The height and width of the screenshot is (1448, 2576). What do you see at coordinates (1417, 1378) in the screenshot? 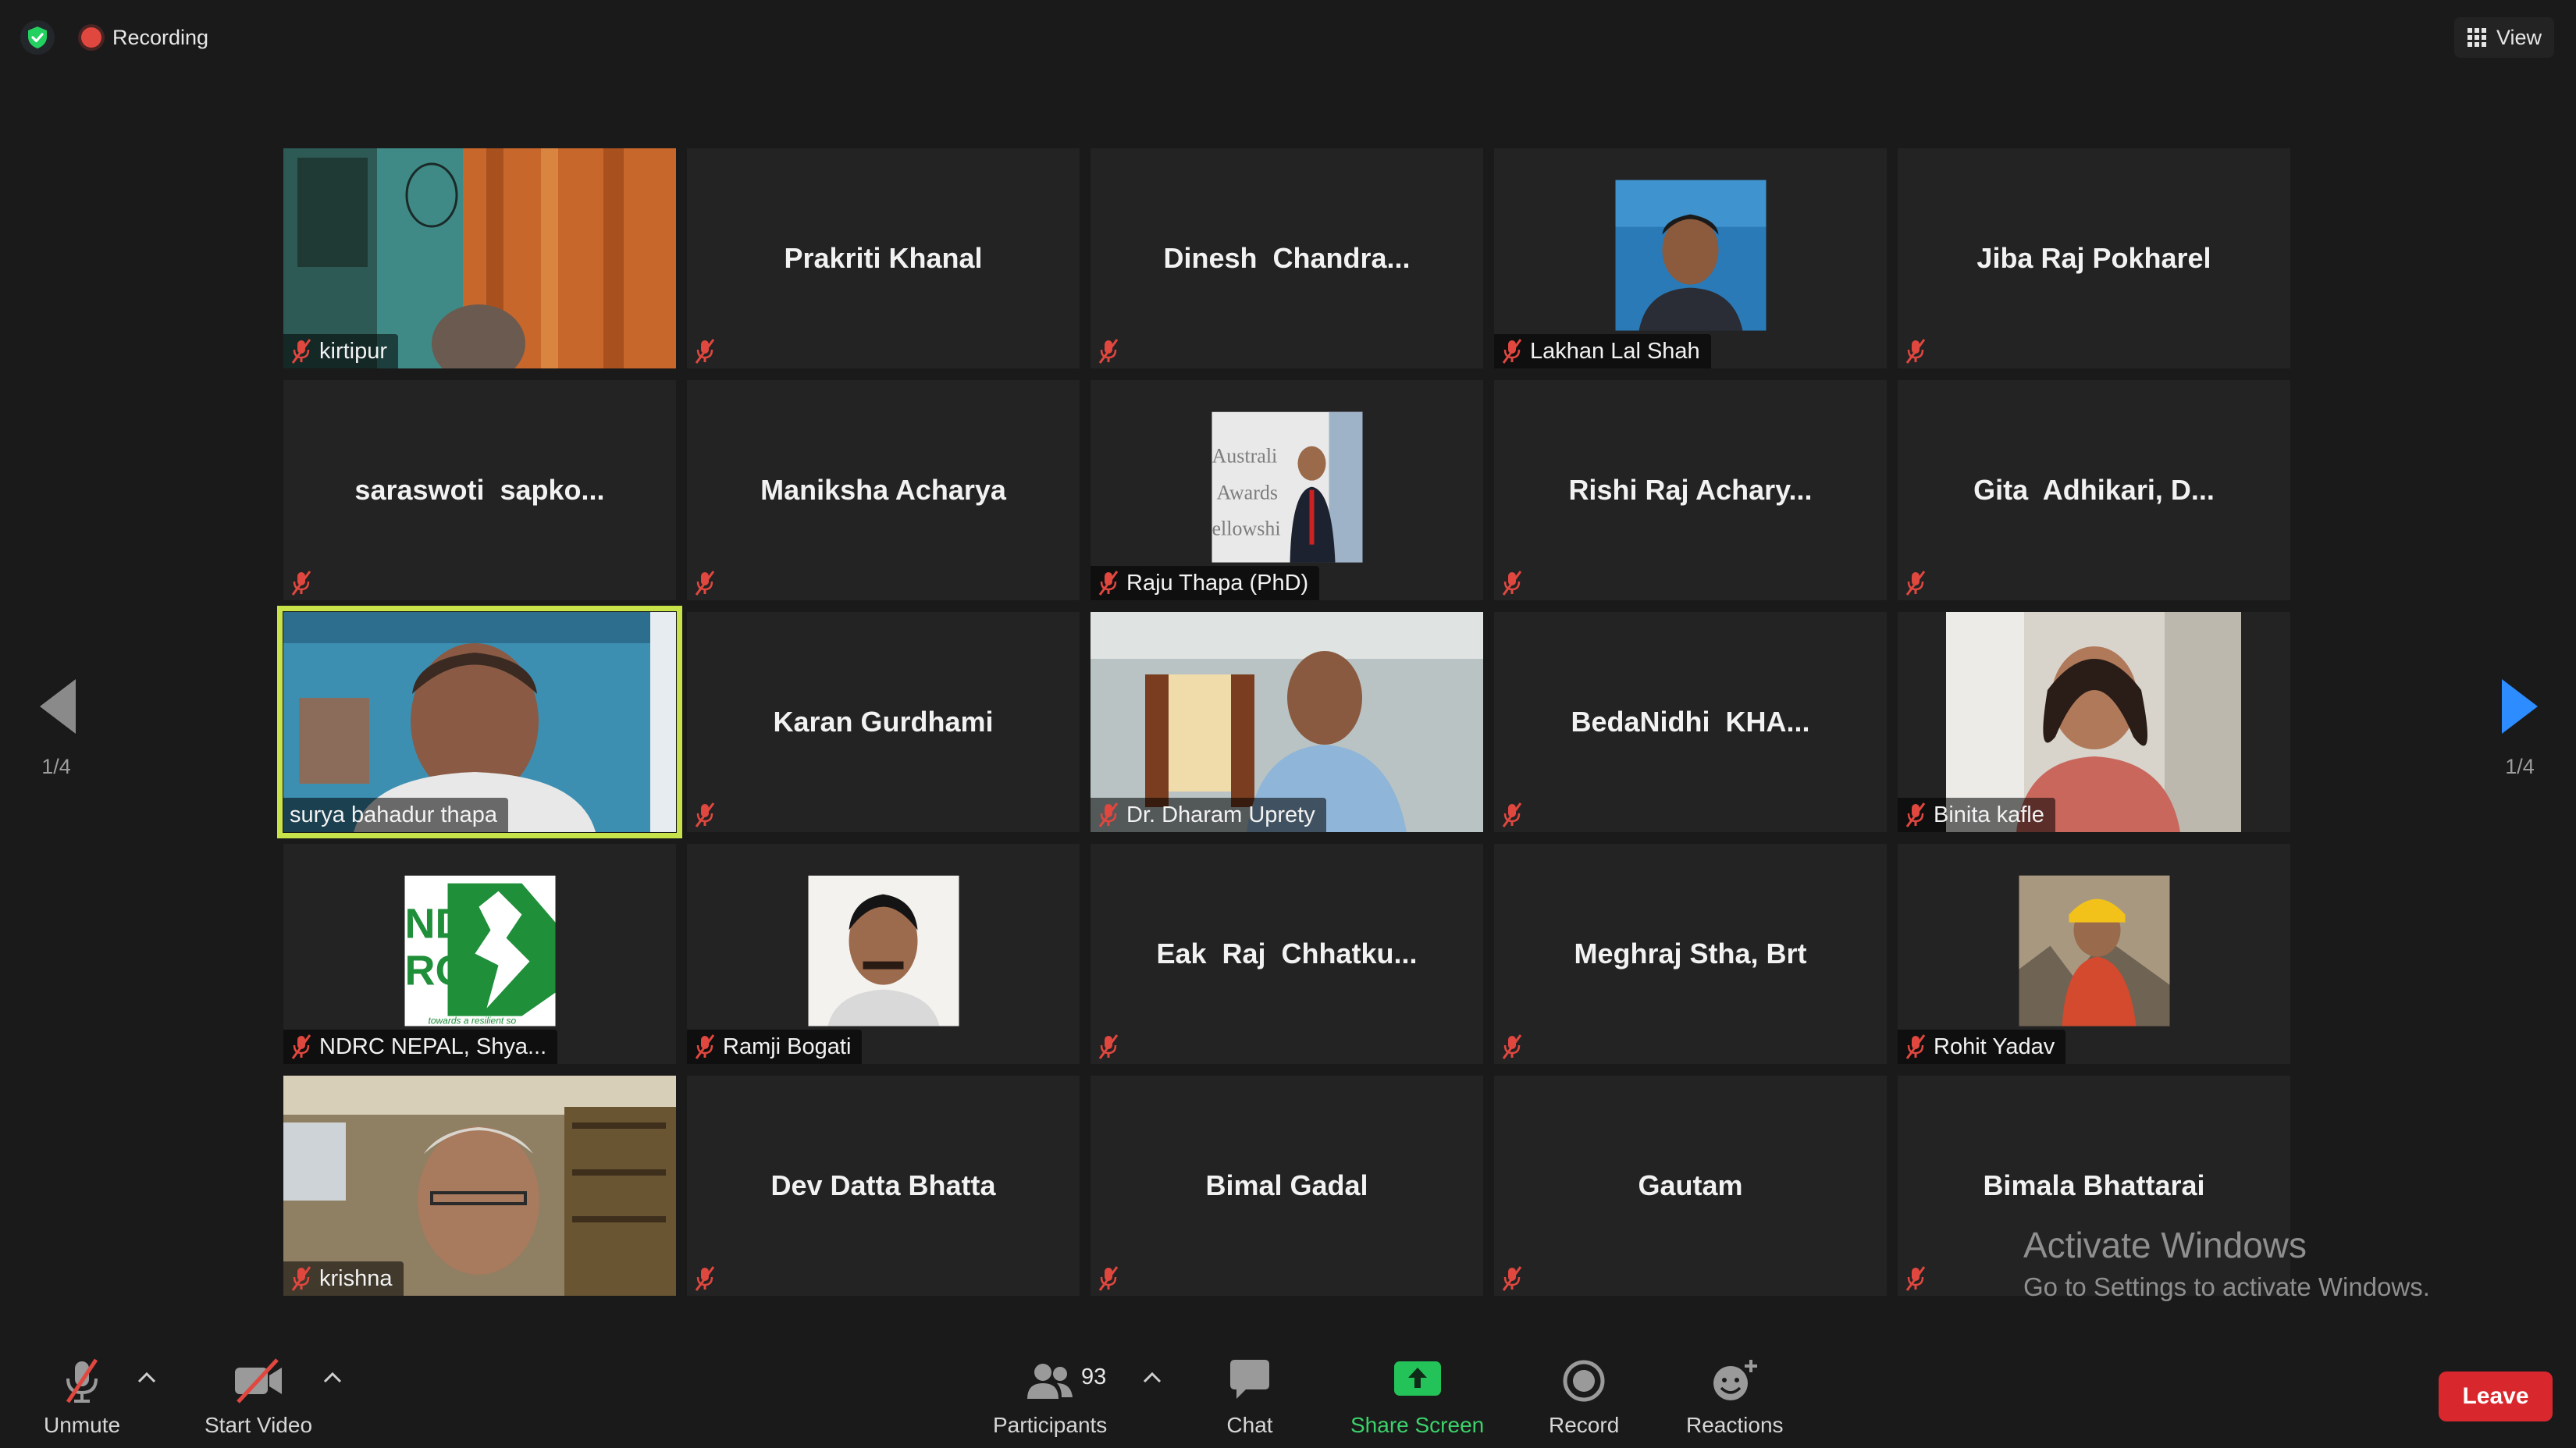
I see `share-screen-icon` at bounding box center [1417, 1378].